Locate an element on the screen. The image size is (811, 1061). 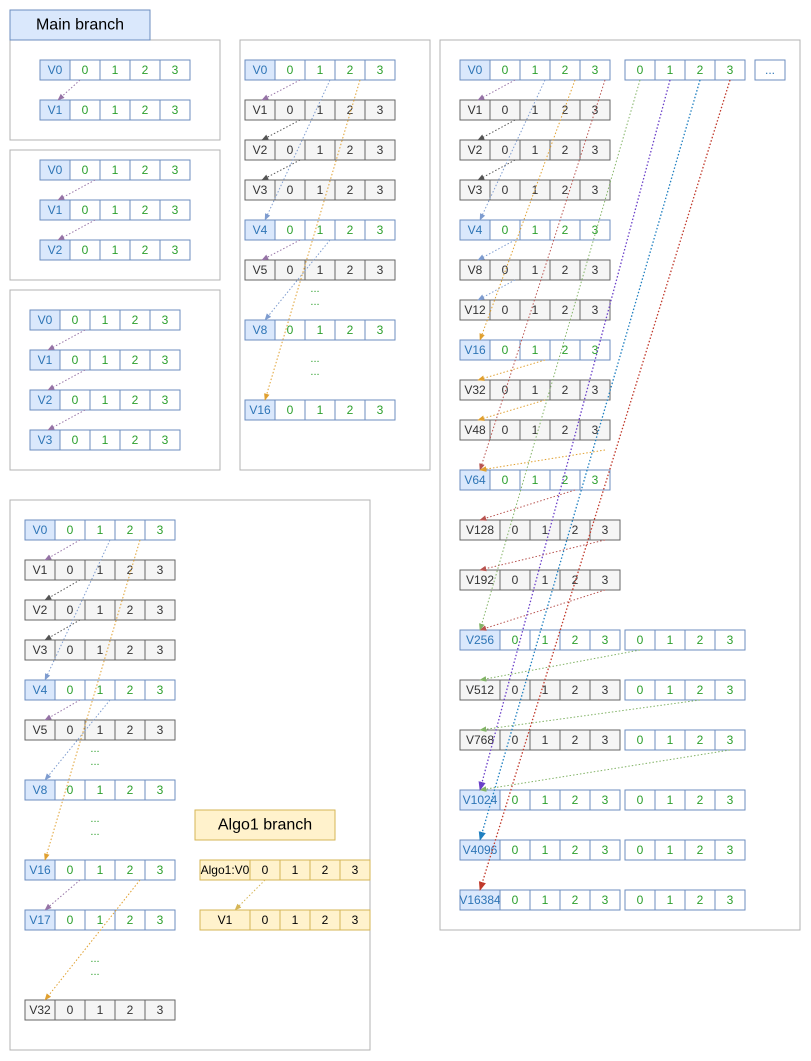
version-row: V5 0 1 2 3 is located at coordinates (100, 730).